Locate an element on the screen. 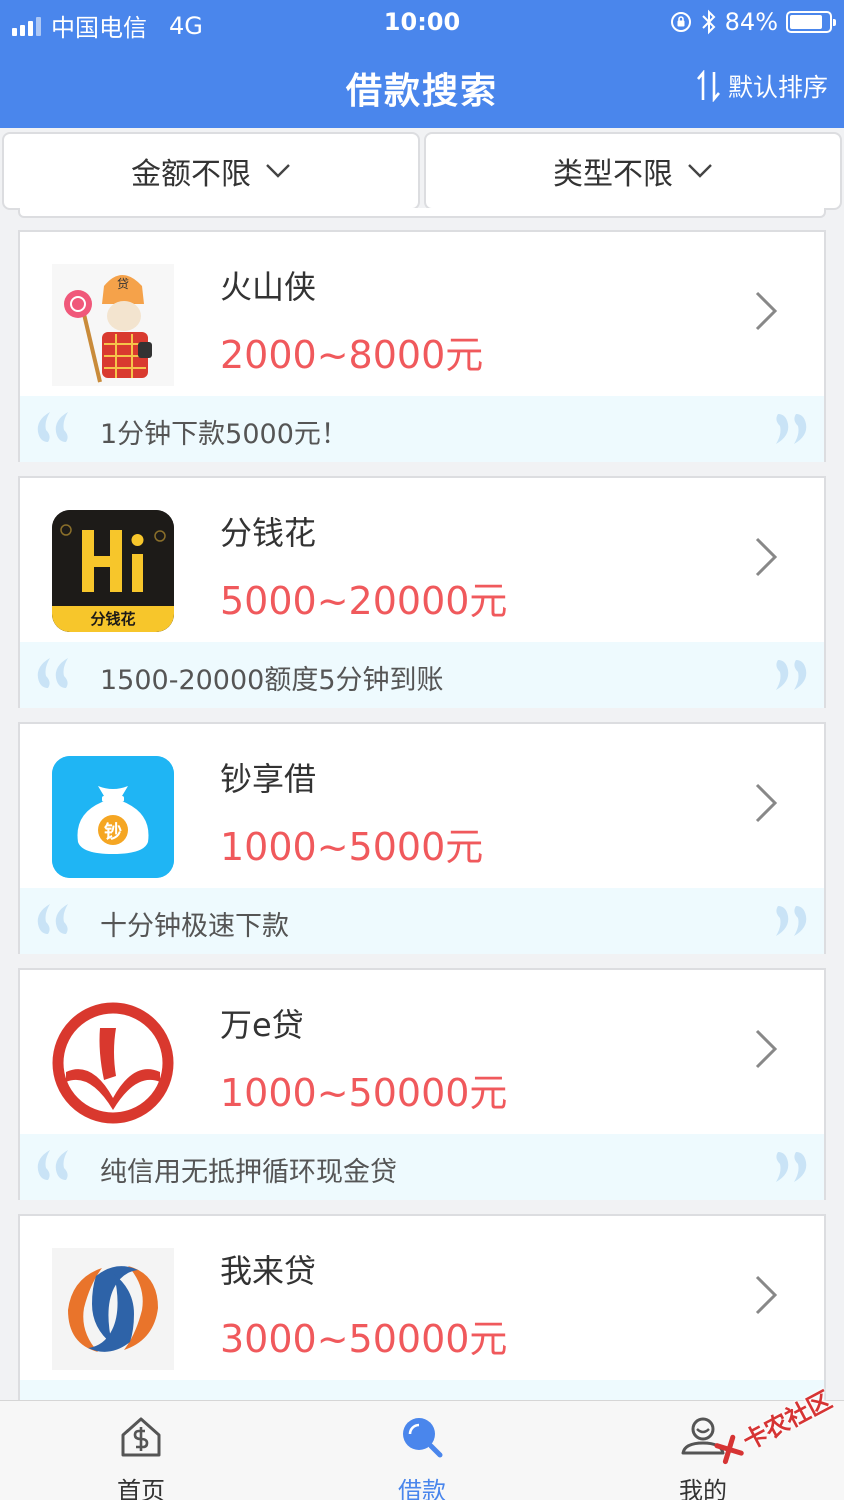 This screenshot has width=844, height=1500. product-name: 钞享借 is located at coordinates (268, 779).